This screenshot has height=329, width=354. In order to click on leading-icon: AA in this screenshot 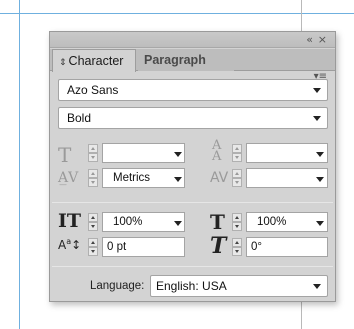, I will do `click(217, 151)`.